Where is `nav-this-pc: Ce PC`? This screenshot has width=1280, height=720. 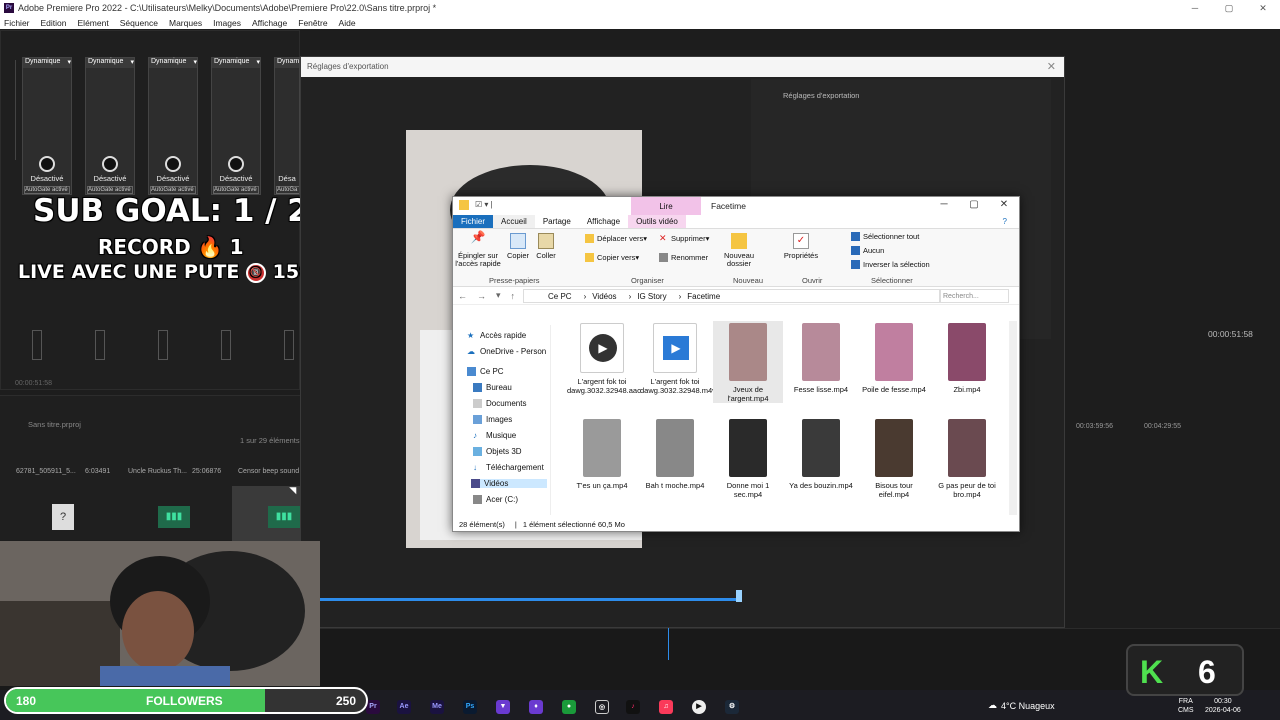 nav-this-pc: Ce PC is located at coordinates (485, 371).